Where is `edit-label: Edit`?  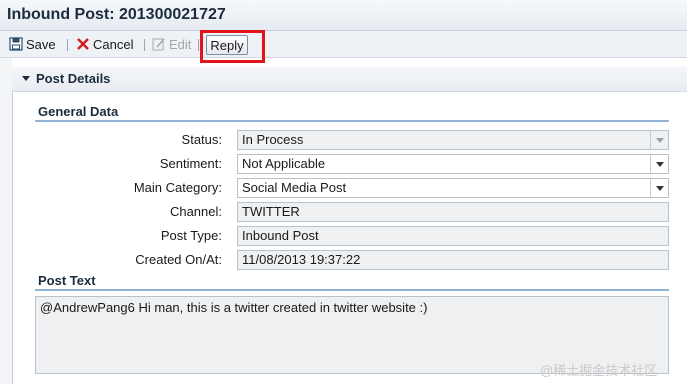 edit-label: Edit is located at coordinates (180, 44).